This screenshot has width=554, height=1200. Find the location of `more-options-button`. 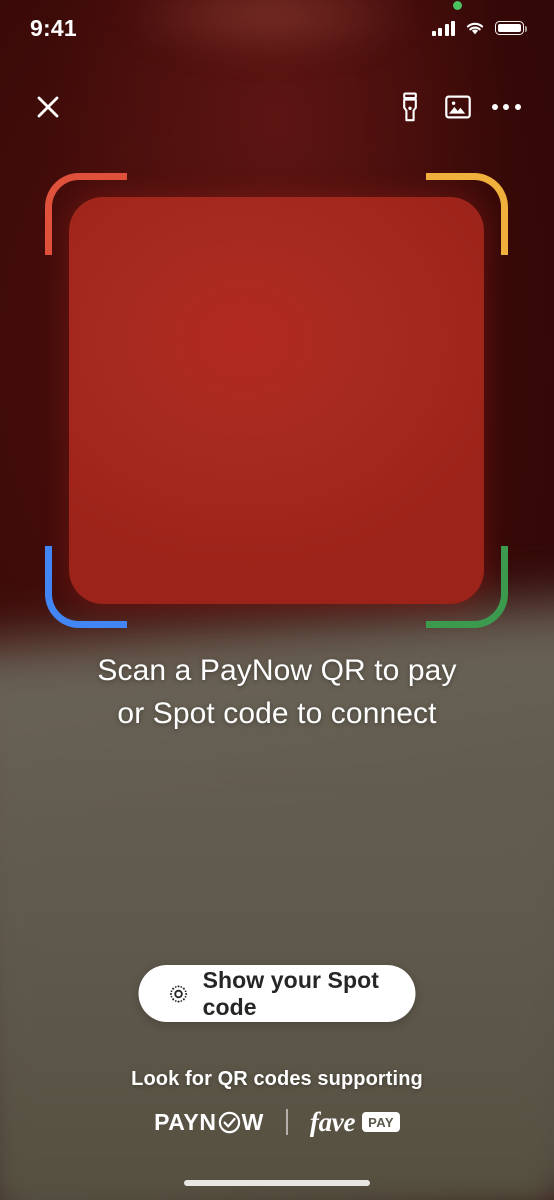

more-options-button is located at coordinates (506, 107).